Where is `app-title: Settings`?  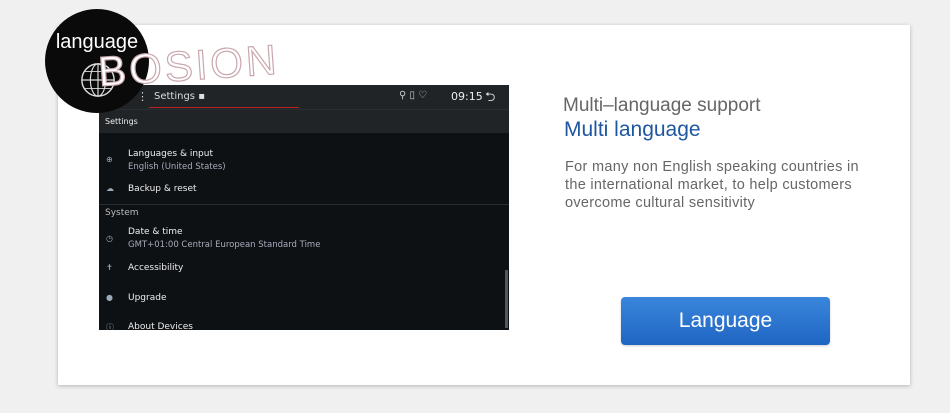 app-title: Settings is located at coordinates (121, 121).